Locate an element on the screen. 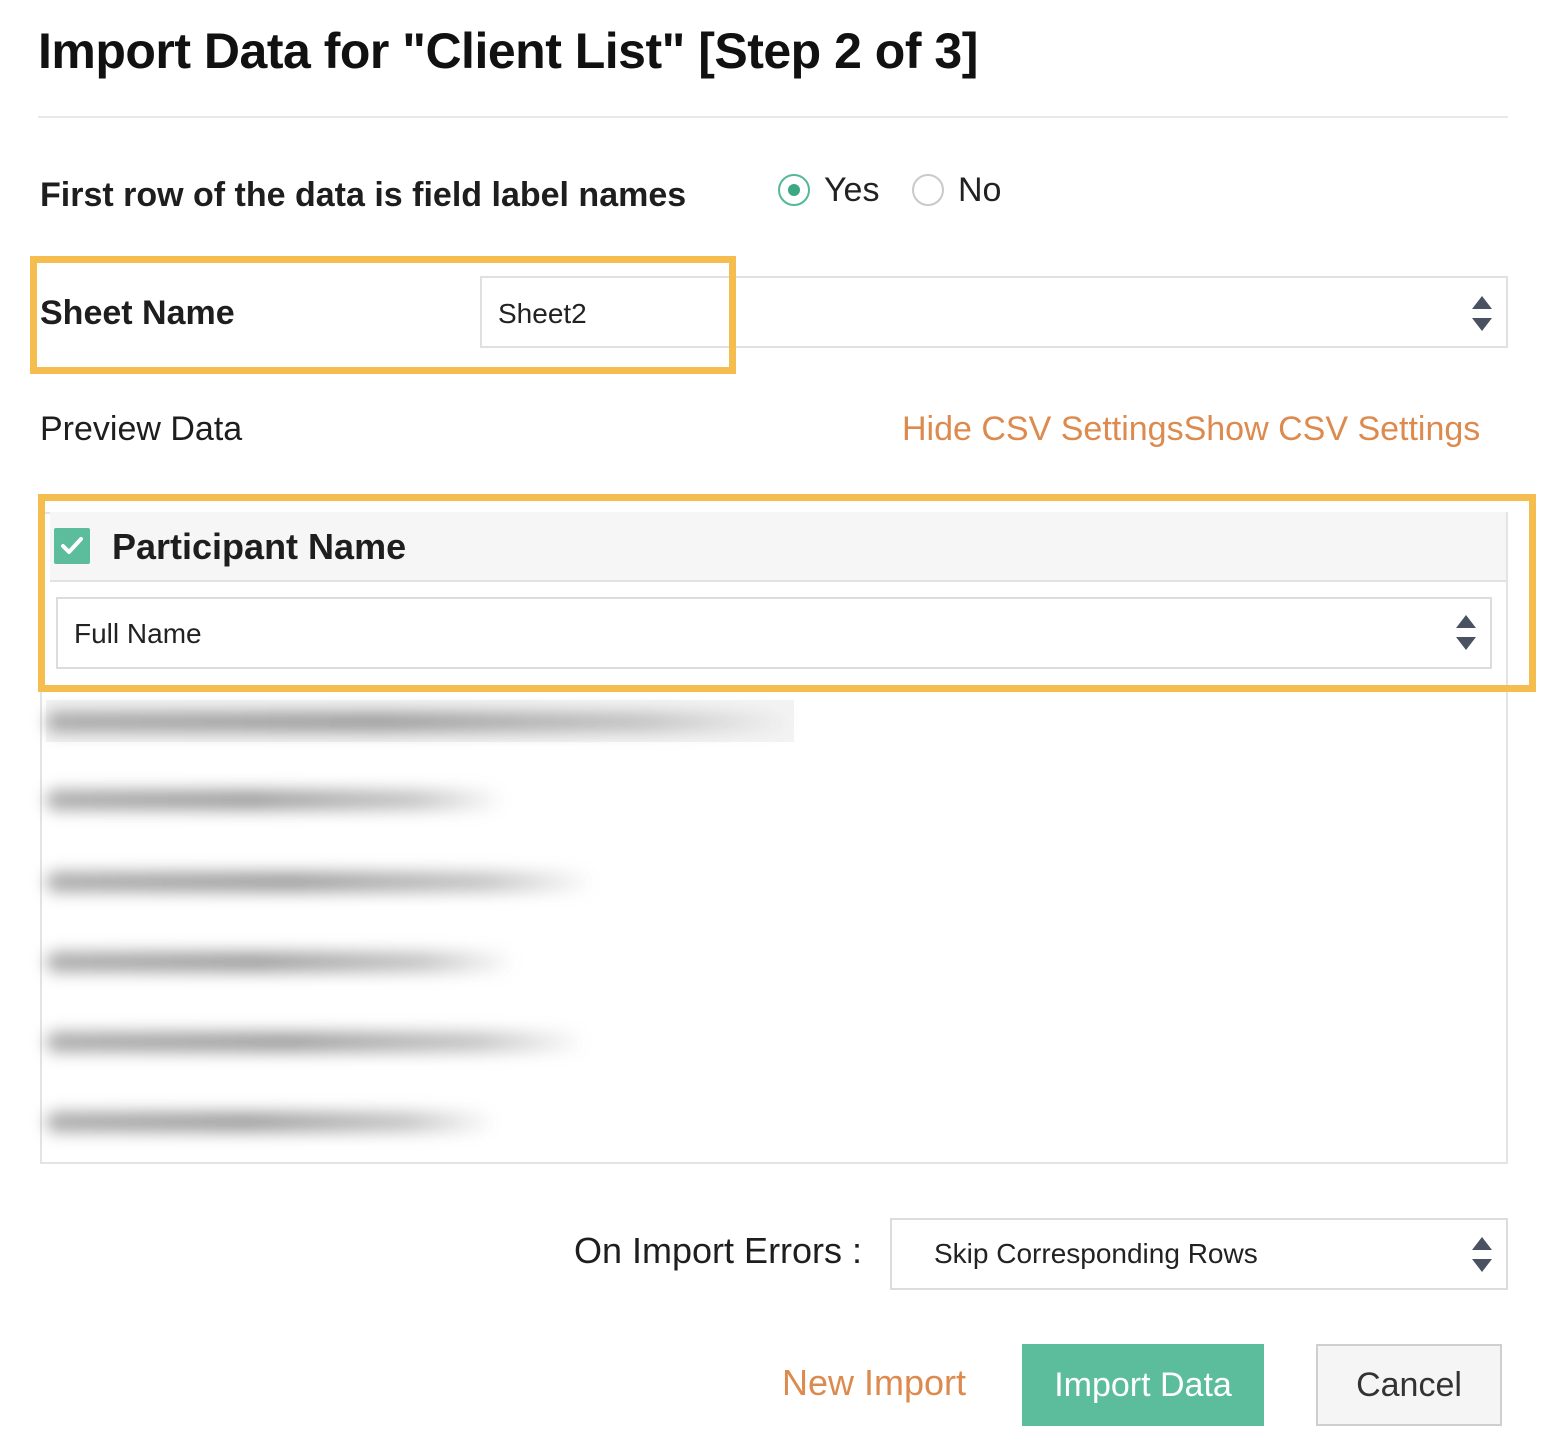  radio-unchecked-icon is located at coordinates (928, 190).